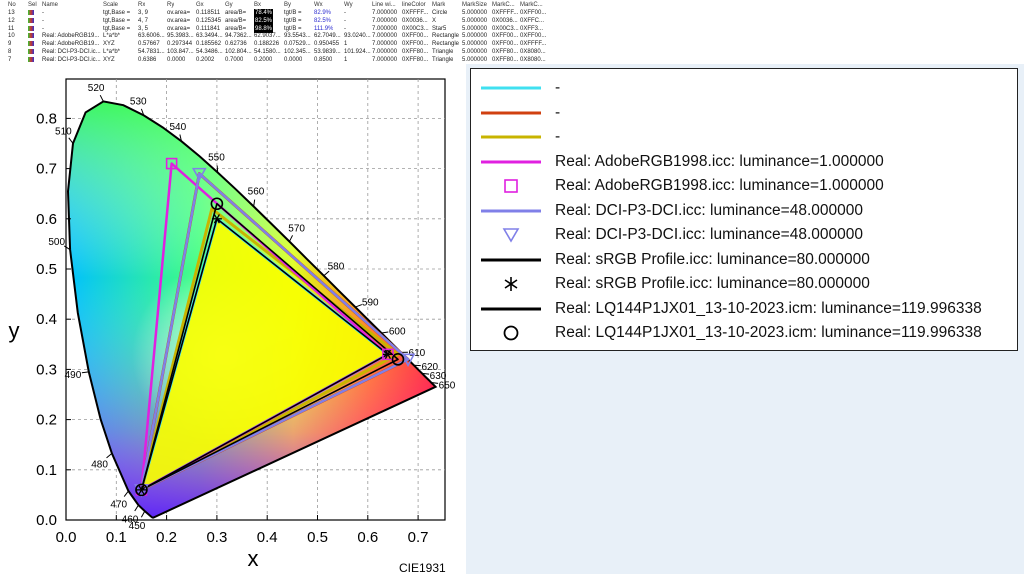 This screenshot has width=1024, height=574. Describe the element at coordinates (511, 186) in the screenshot. I see `legend-square-icon` at that location.